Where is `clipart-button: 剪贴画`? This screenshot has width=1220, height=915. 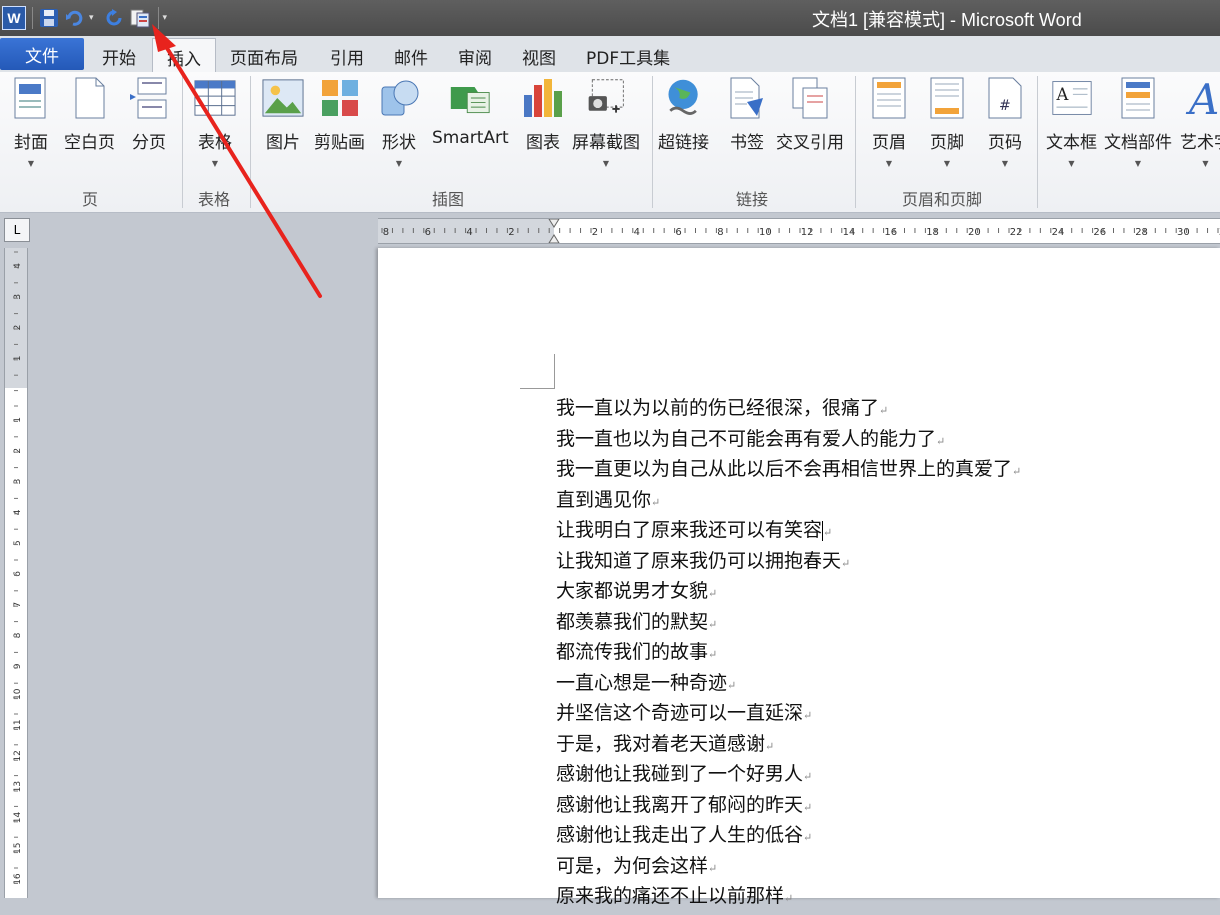 clipart-button: 剪贴画 is located at coordinates (339, 114).